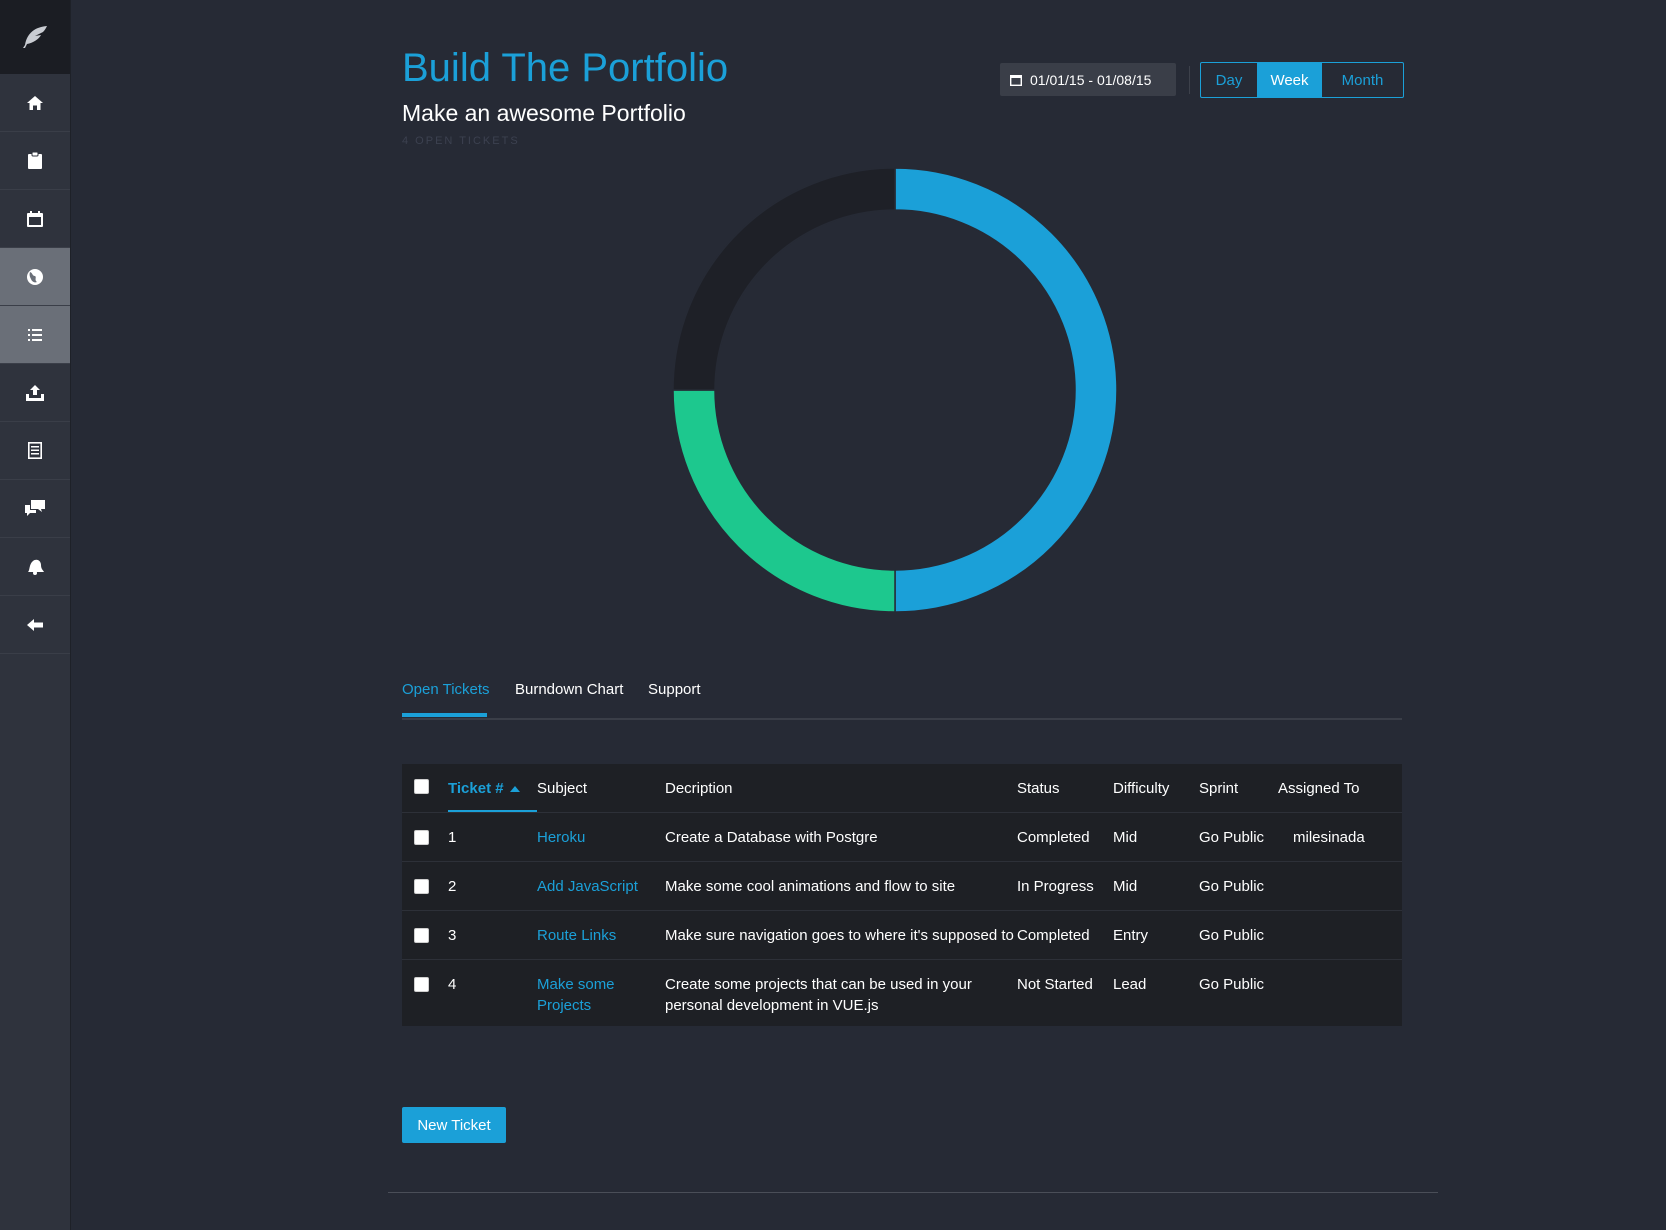  I want to click on home-icon, so click(35, 102).